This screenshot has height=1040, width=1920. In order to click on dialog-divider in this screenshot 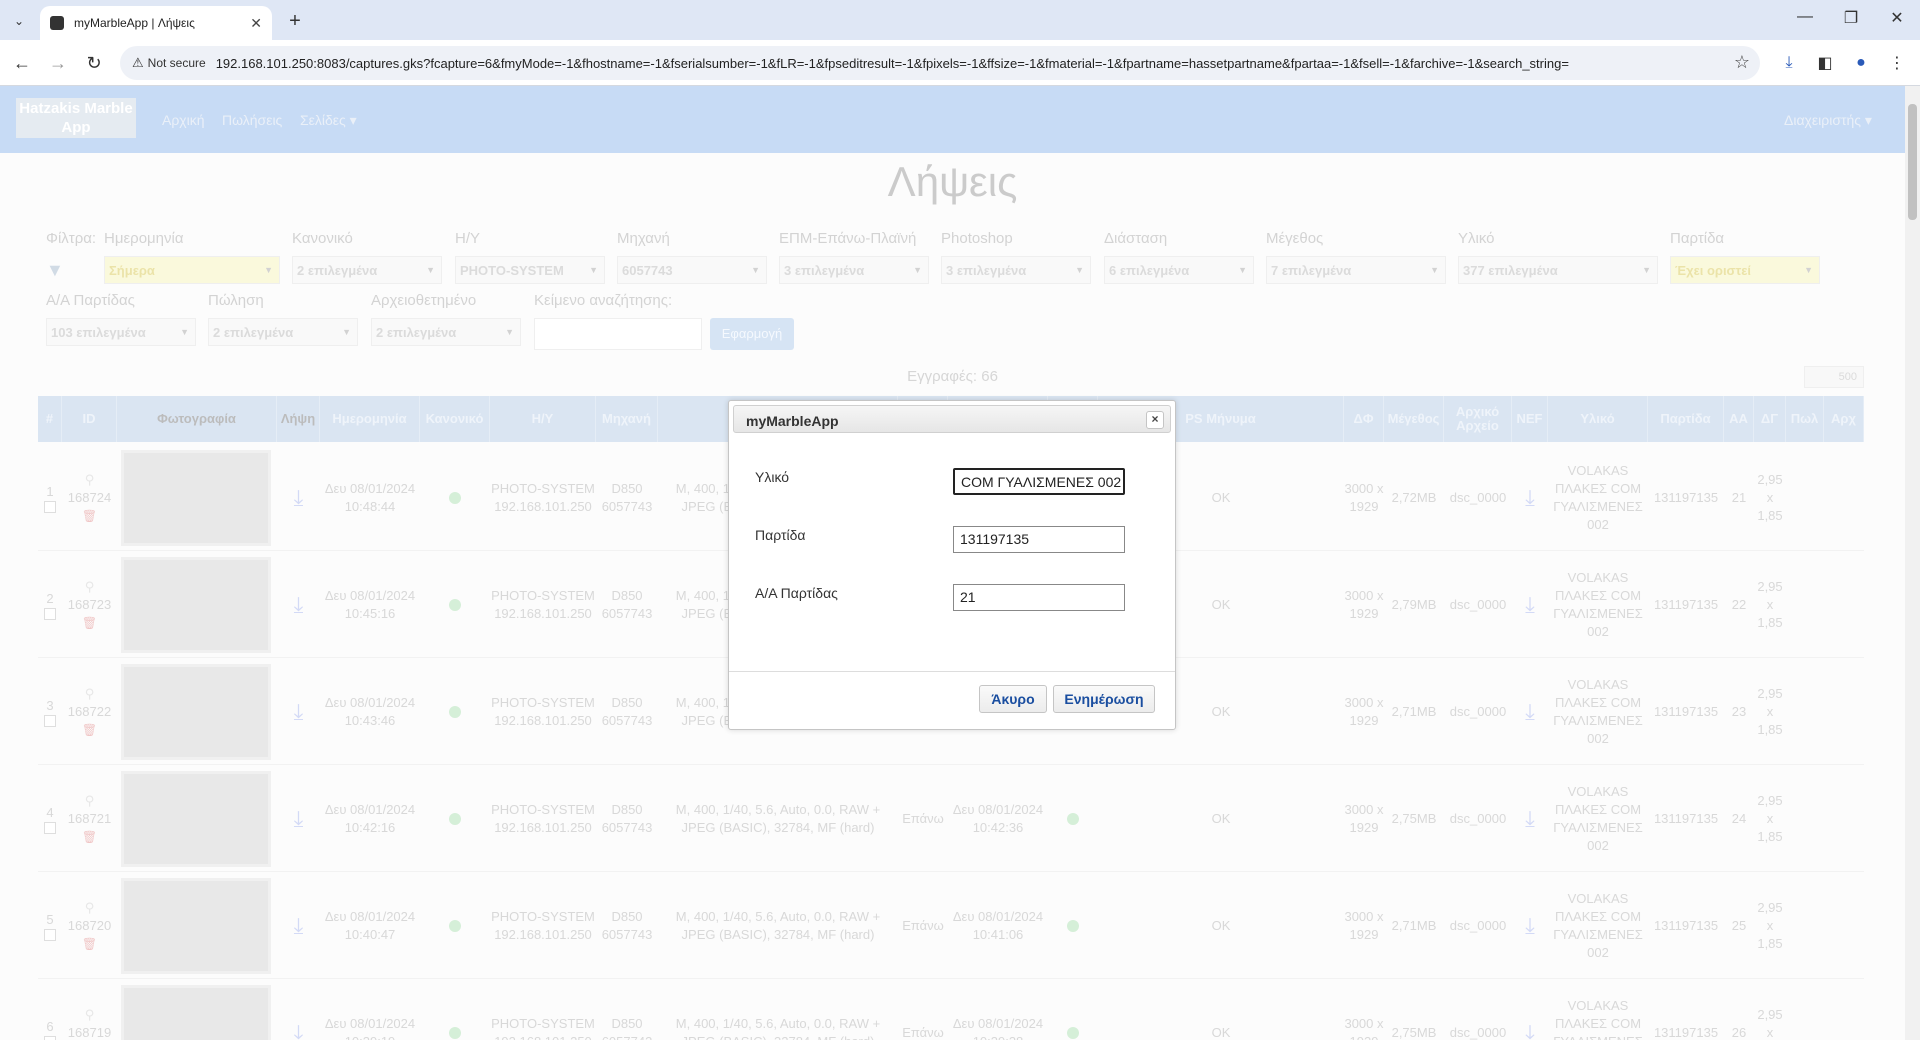, I will do `click(952, 671)`.